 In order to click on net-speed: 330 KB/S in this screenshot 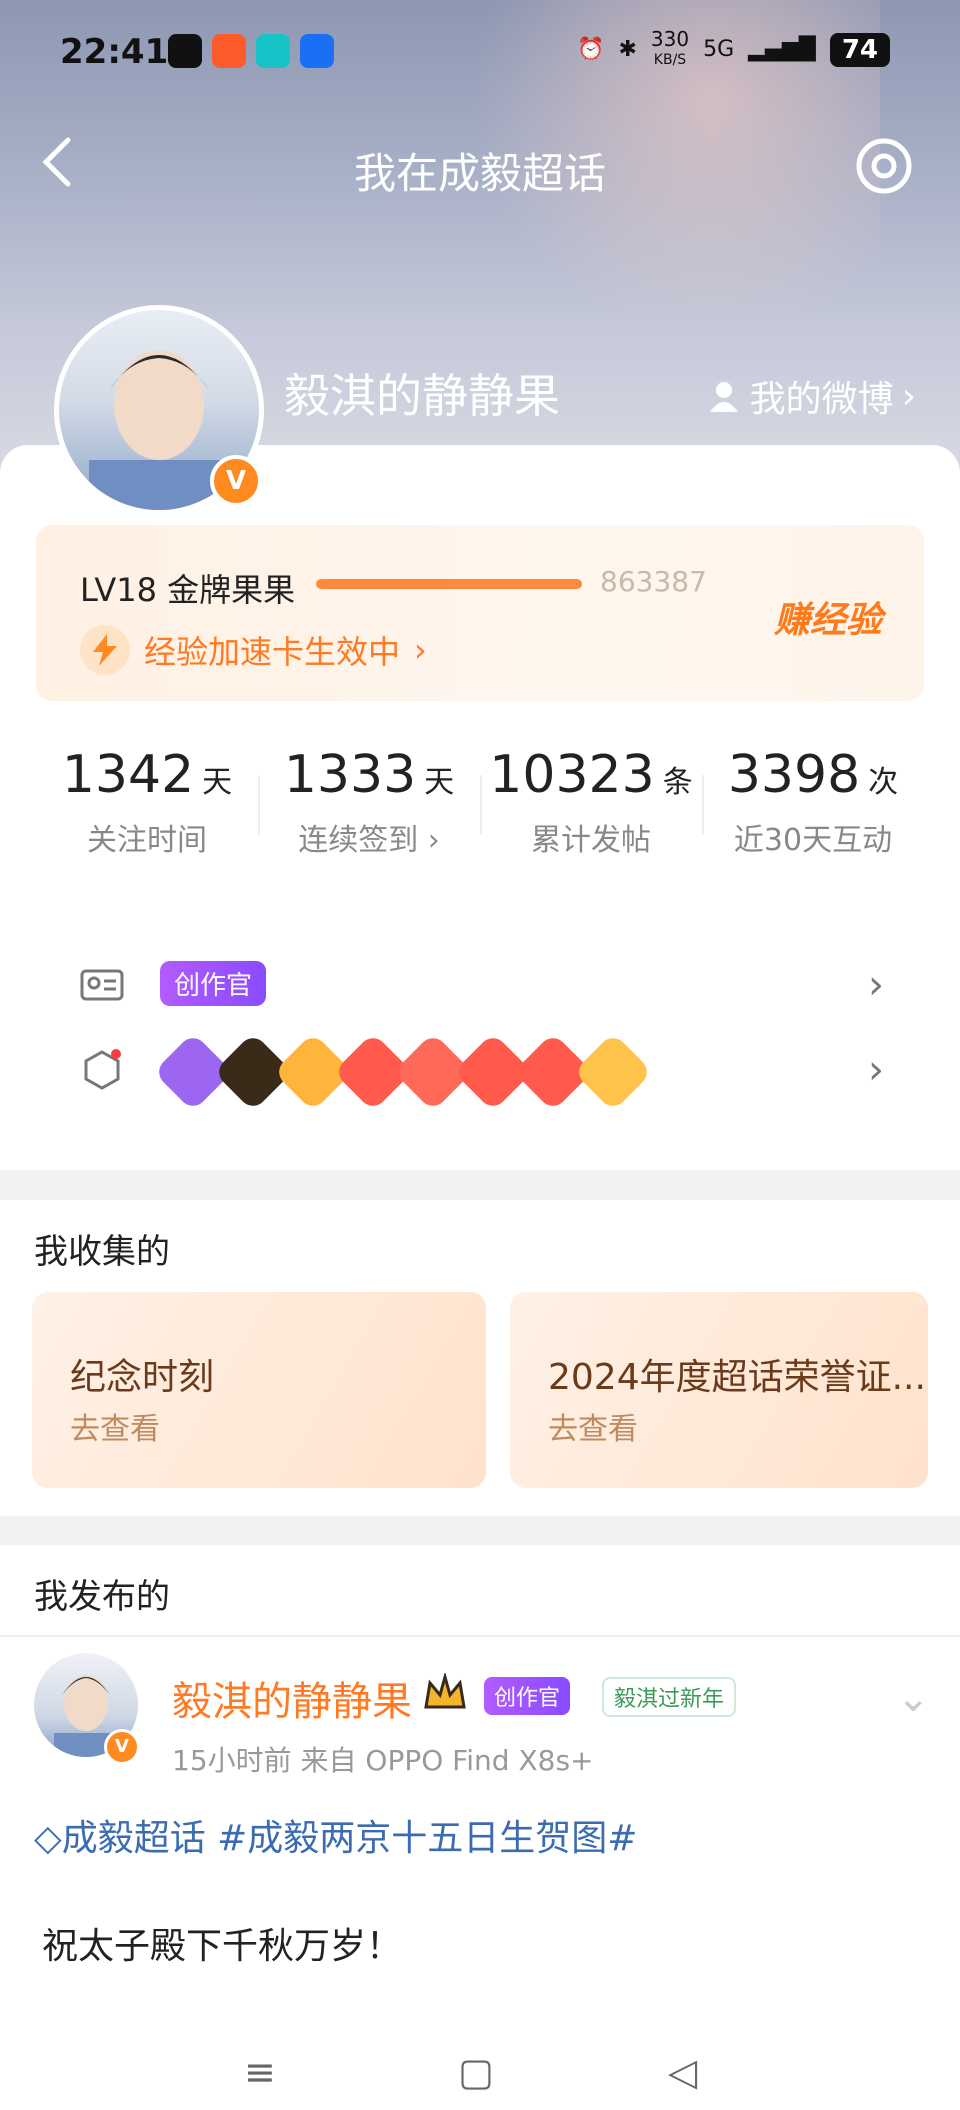, I will do `click(670, 48)`.